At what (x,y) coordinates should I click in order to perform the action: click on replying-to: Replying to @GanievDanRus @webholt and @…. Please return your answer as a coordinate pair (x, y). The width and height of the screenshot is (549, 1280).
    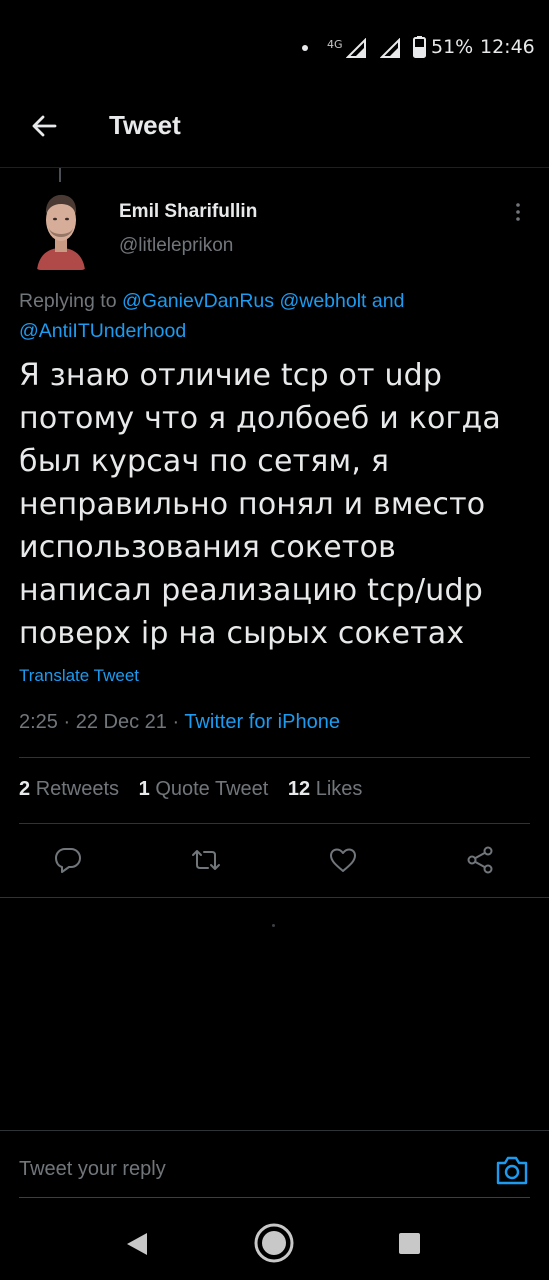
    Looking at the image, I should click on (276, 316).